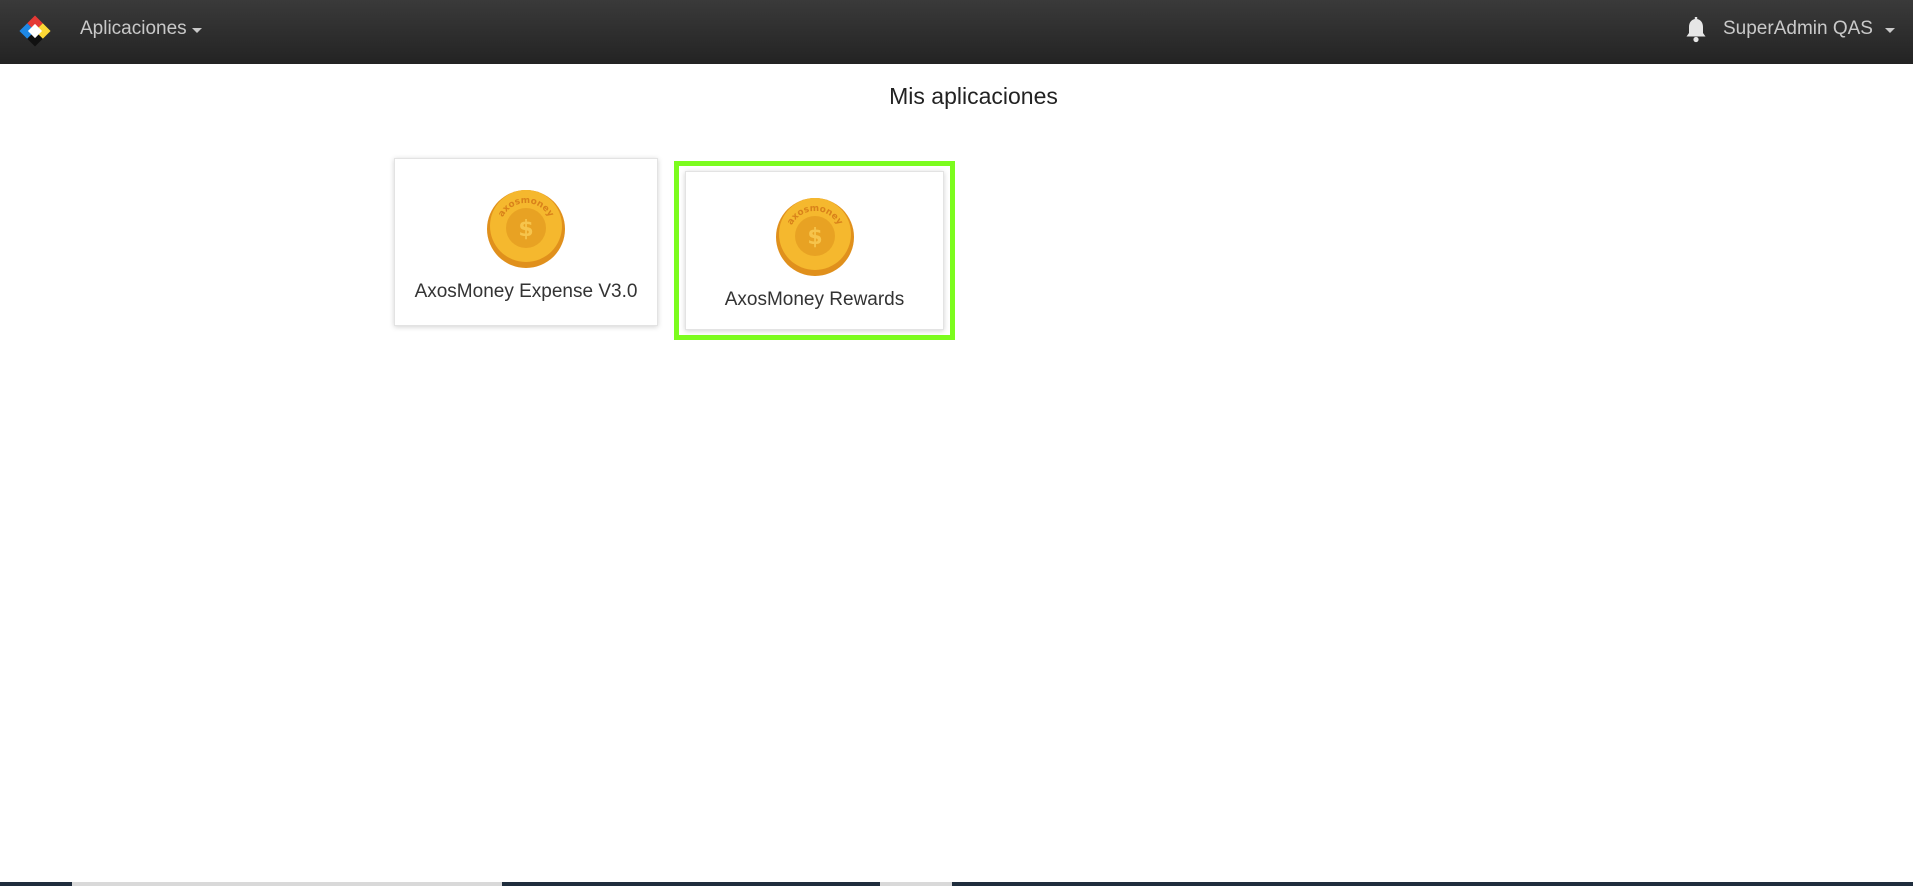  What do you see at coordinates (814, 299) in the screenshot?
I see `app-card-label: AxosMoney Rewards` at bounding box center [814, 299].